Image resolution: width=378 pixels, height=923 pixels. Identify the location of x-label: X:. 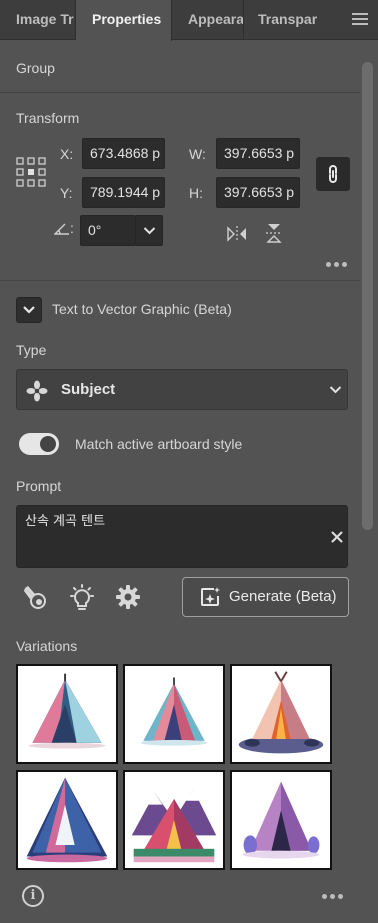
(67, 154).